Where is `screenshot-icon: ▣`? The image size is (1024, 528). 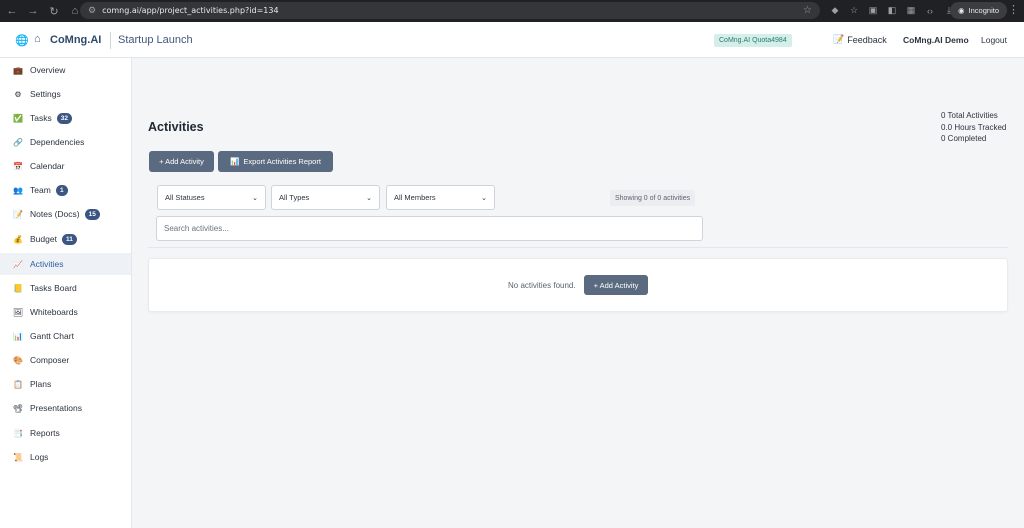
screenshot-icon: ▣ is located at coordinates (873, 10).